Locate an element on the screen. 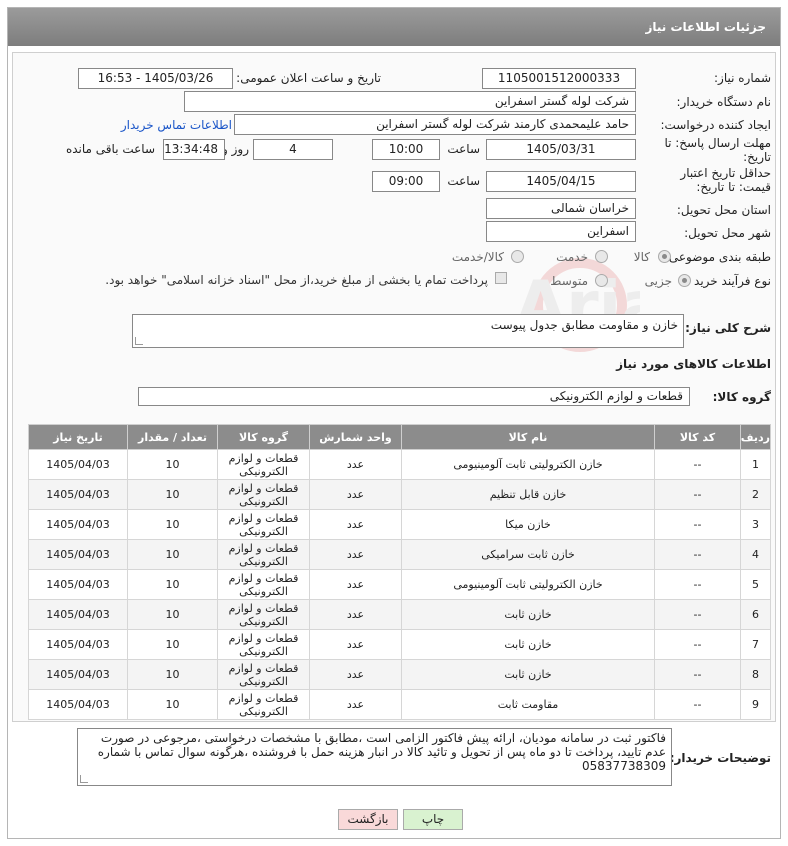 The width and height of the screenshot is (788, 846). description-textarea: خازن و مقاومت مطابق جدول پیوست is located at coordinates (408, 331).